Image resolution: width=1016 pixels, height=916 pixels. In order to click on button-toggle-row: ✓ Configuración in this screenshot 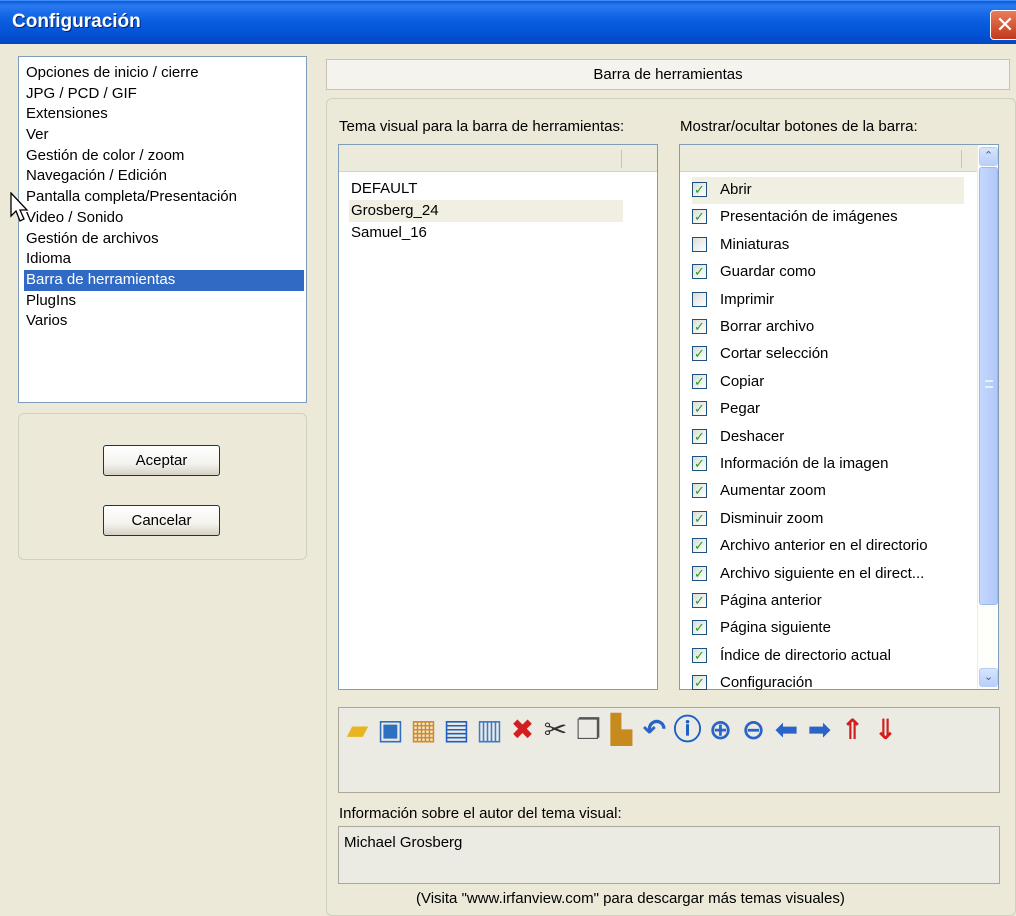, I will do `click(828, 683)`.